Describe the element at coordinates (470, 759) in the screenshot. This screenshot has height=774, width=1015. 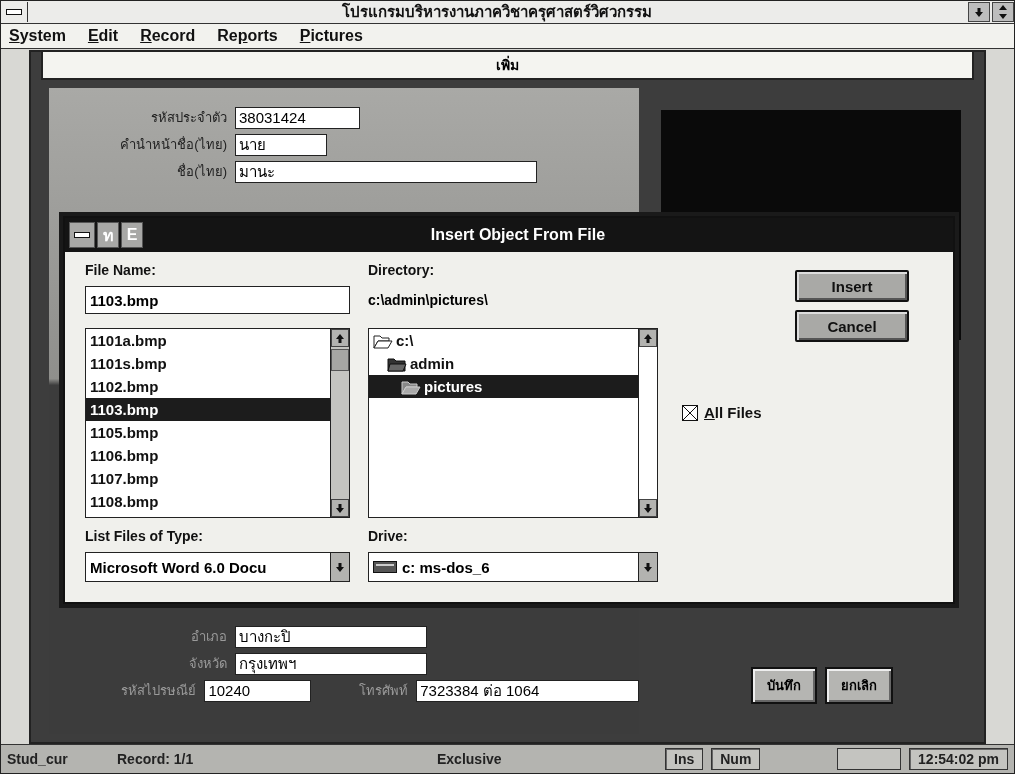
I see `status-text: Exclusive` at that location.